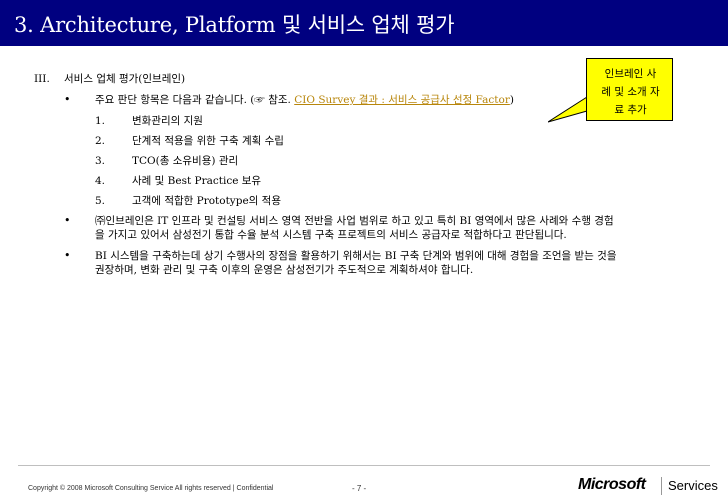 The height and width of the screenshot is (504, 728). What do you see at coordinates (125, 79) in the screenshot?
I see `section-heading: 서비스 업체 평가(인브레인)` at bounding box center [125, 79].